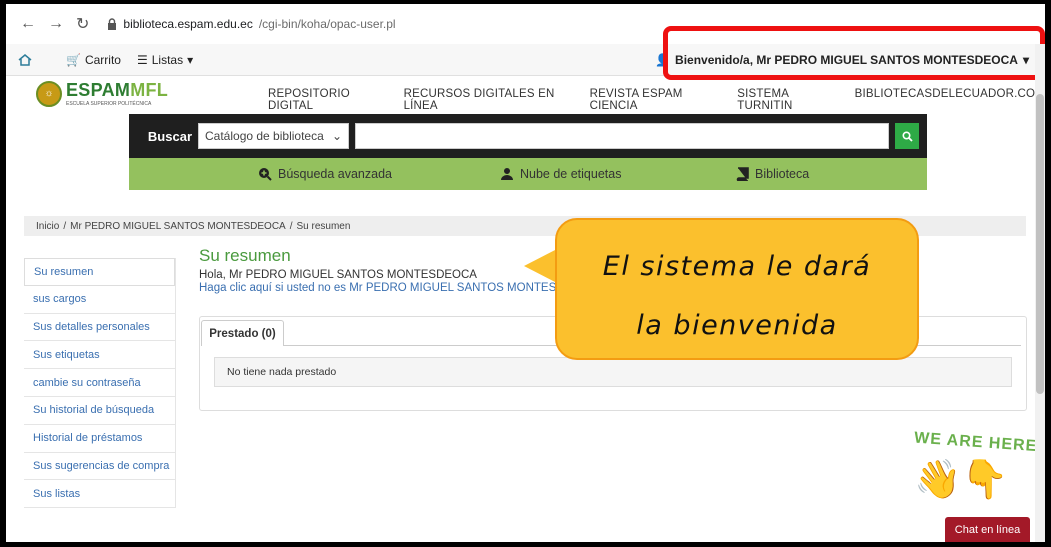 This screenshot has height=547, width=1051. Describe the element at coordinates (264, 136) in the screenshot. I see `search-scope-value: Catálogo de biblioteca` at that location.